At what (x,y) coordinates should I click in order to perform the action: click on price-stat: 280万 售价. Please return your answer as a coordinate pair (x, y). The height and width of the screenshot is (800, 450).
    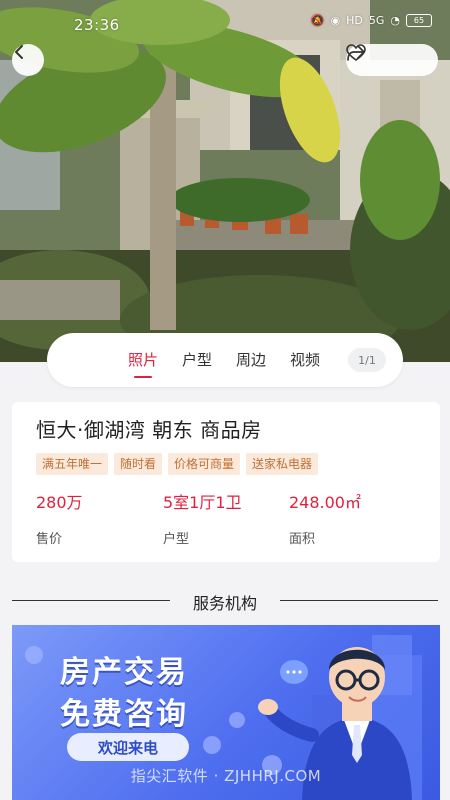
    Looking at the image, I should click on (59, 518).